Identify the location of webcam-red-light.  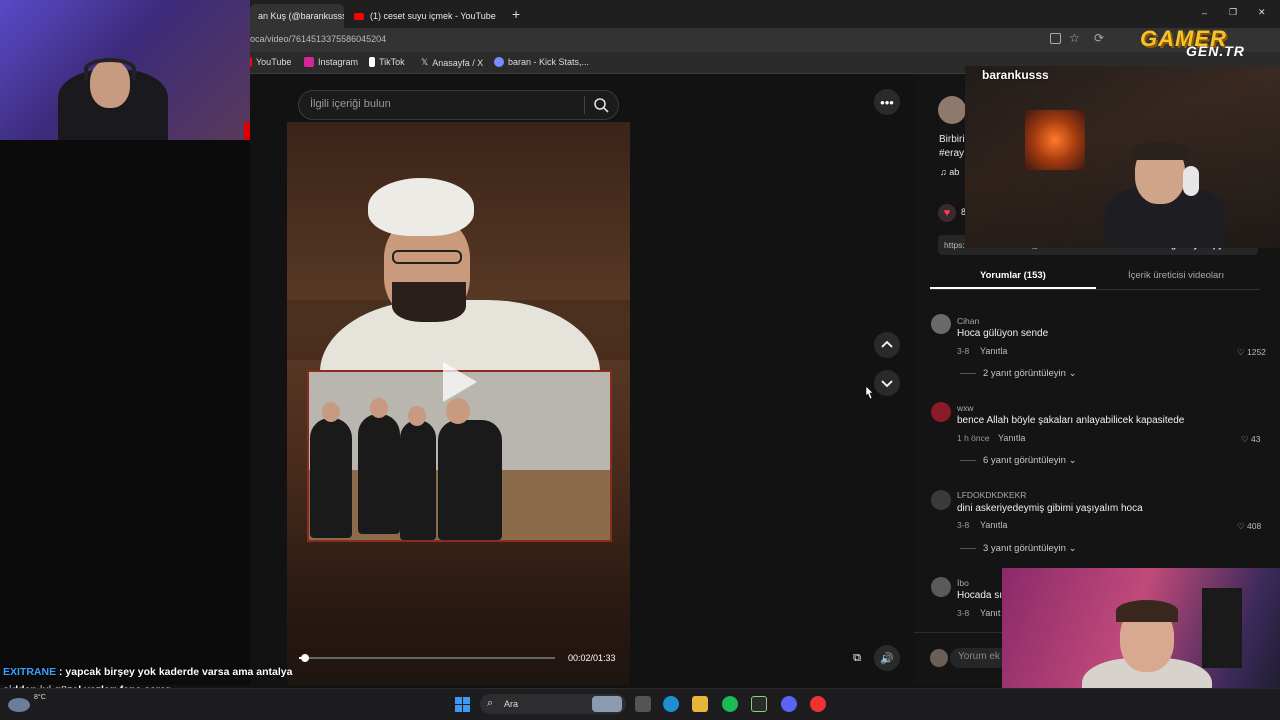
(247, 131).